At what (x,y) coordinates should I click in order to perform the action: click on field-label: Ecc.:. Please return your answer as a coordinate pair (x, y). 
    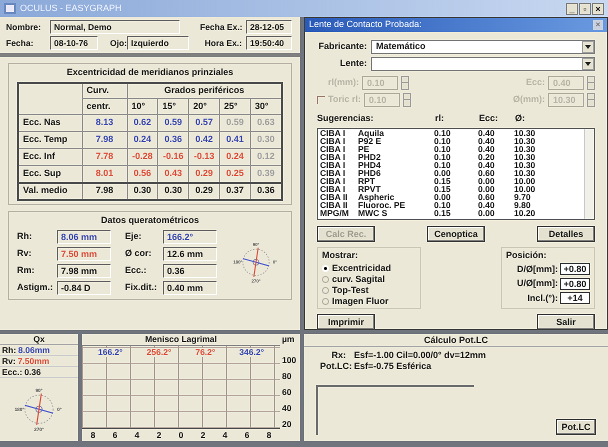
    Looking at the image, I should click on (136, 271).